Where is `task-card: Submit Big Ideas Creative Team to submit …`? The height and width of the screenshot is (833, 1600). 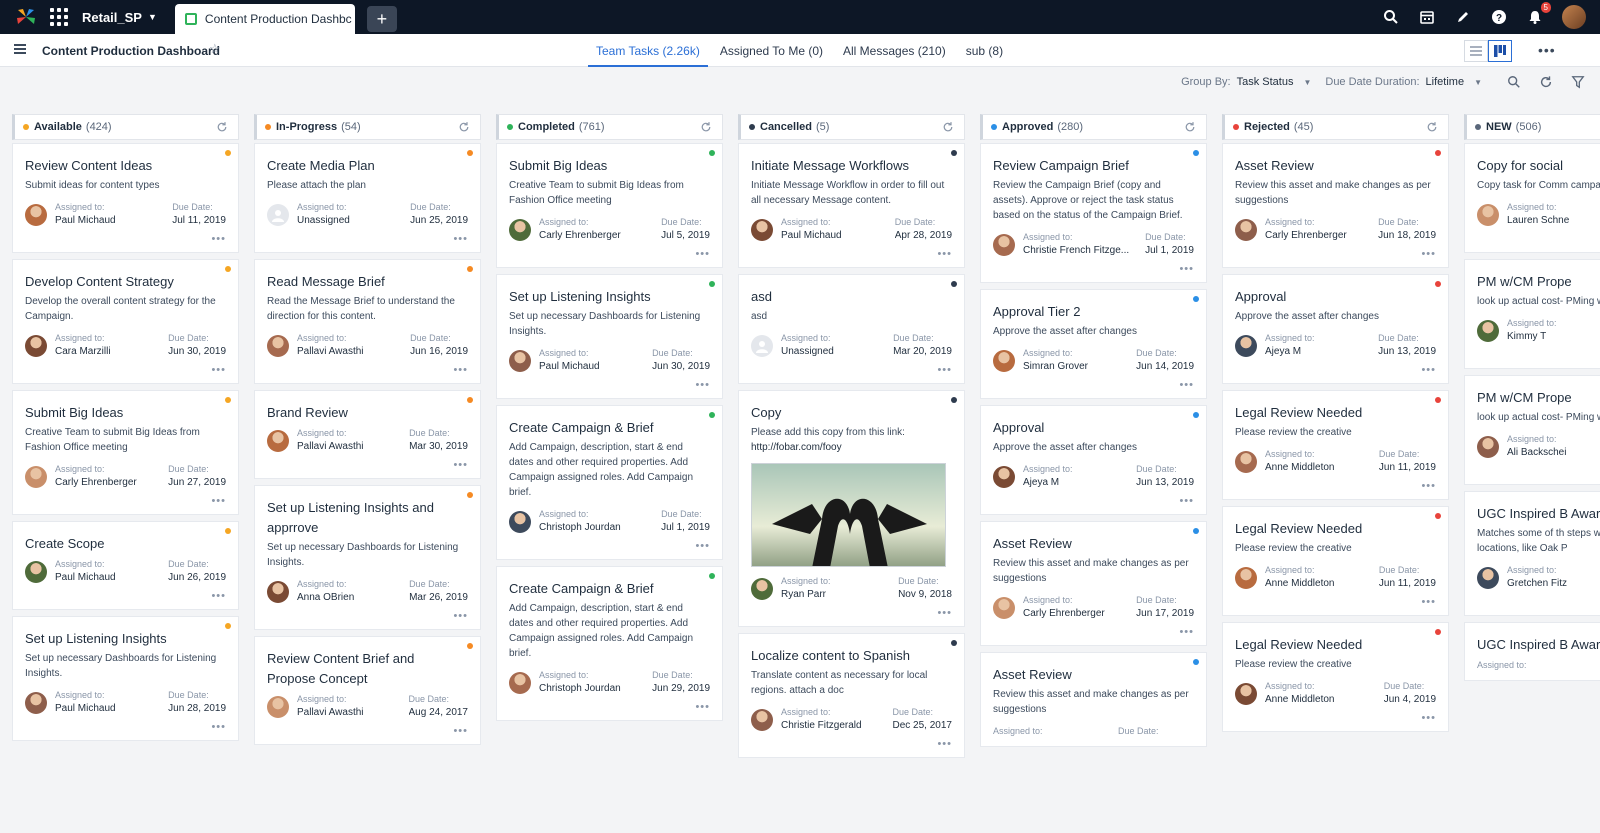 task-card: Submit Big Ideas Creative Team to submit … is located at coordinates (609, 205).